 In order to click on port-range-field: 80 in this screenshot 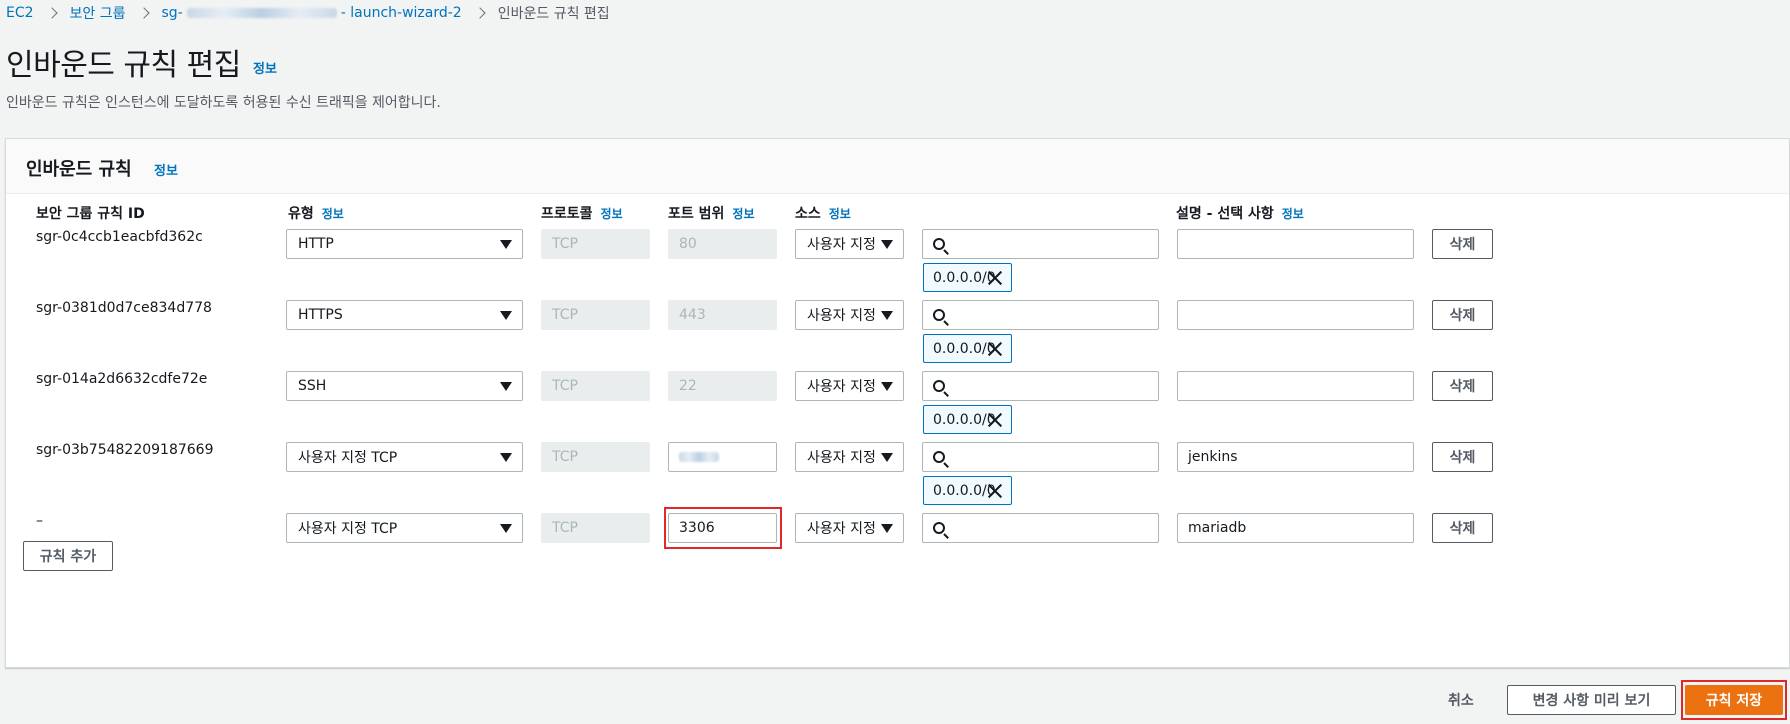, I will do `click(722, 244)`.